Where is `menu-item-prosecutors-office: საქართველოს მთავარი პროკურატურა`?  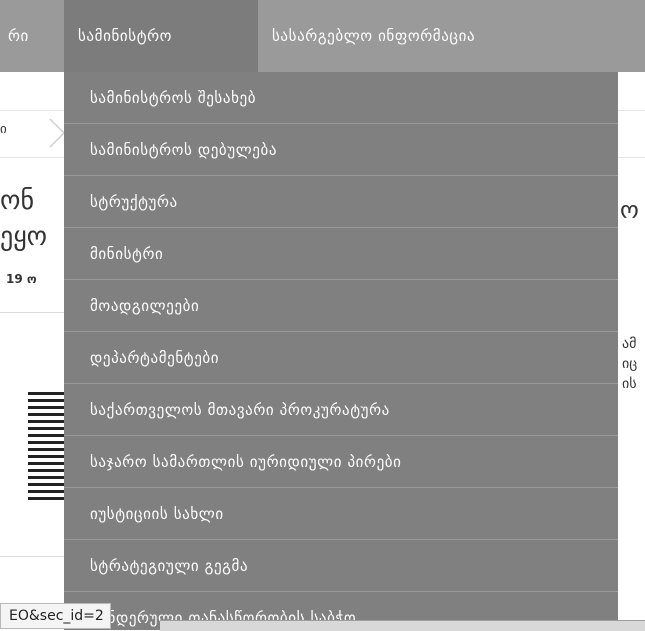
menu-item-prosecutors-office: საქართველოს მთავარი პროკურატურა is located at coordinates (341, 410).